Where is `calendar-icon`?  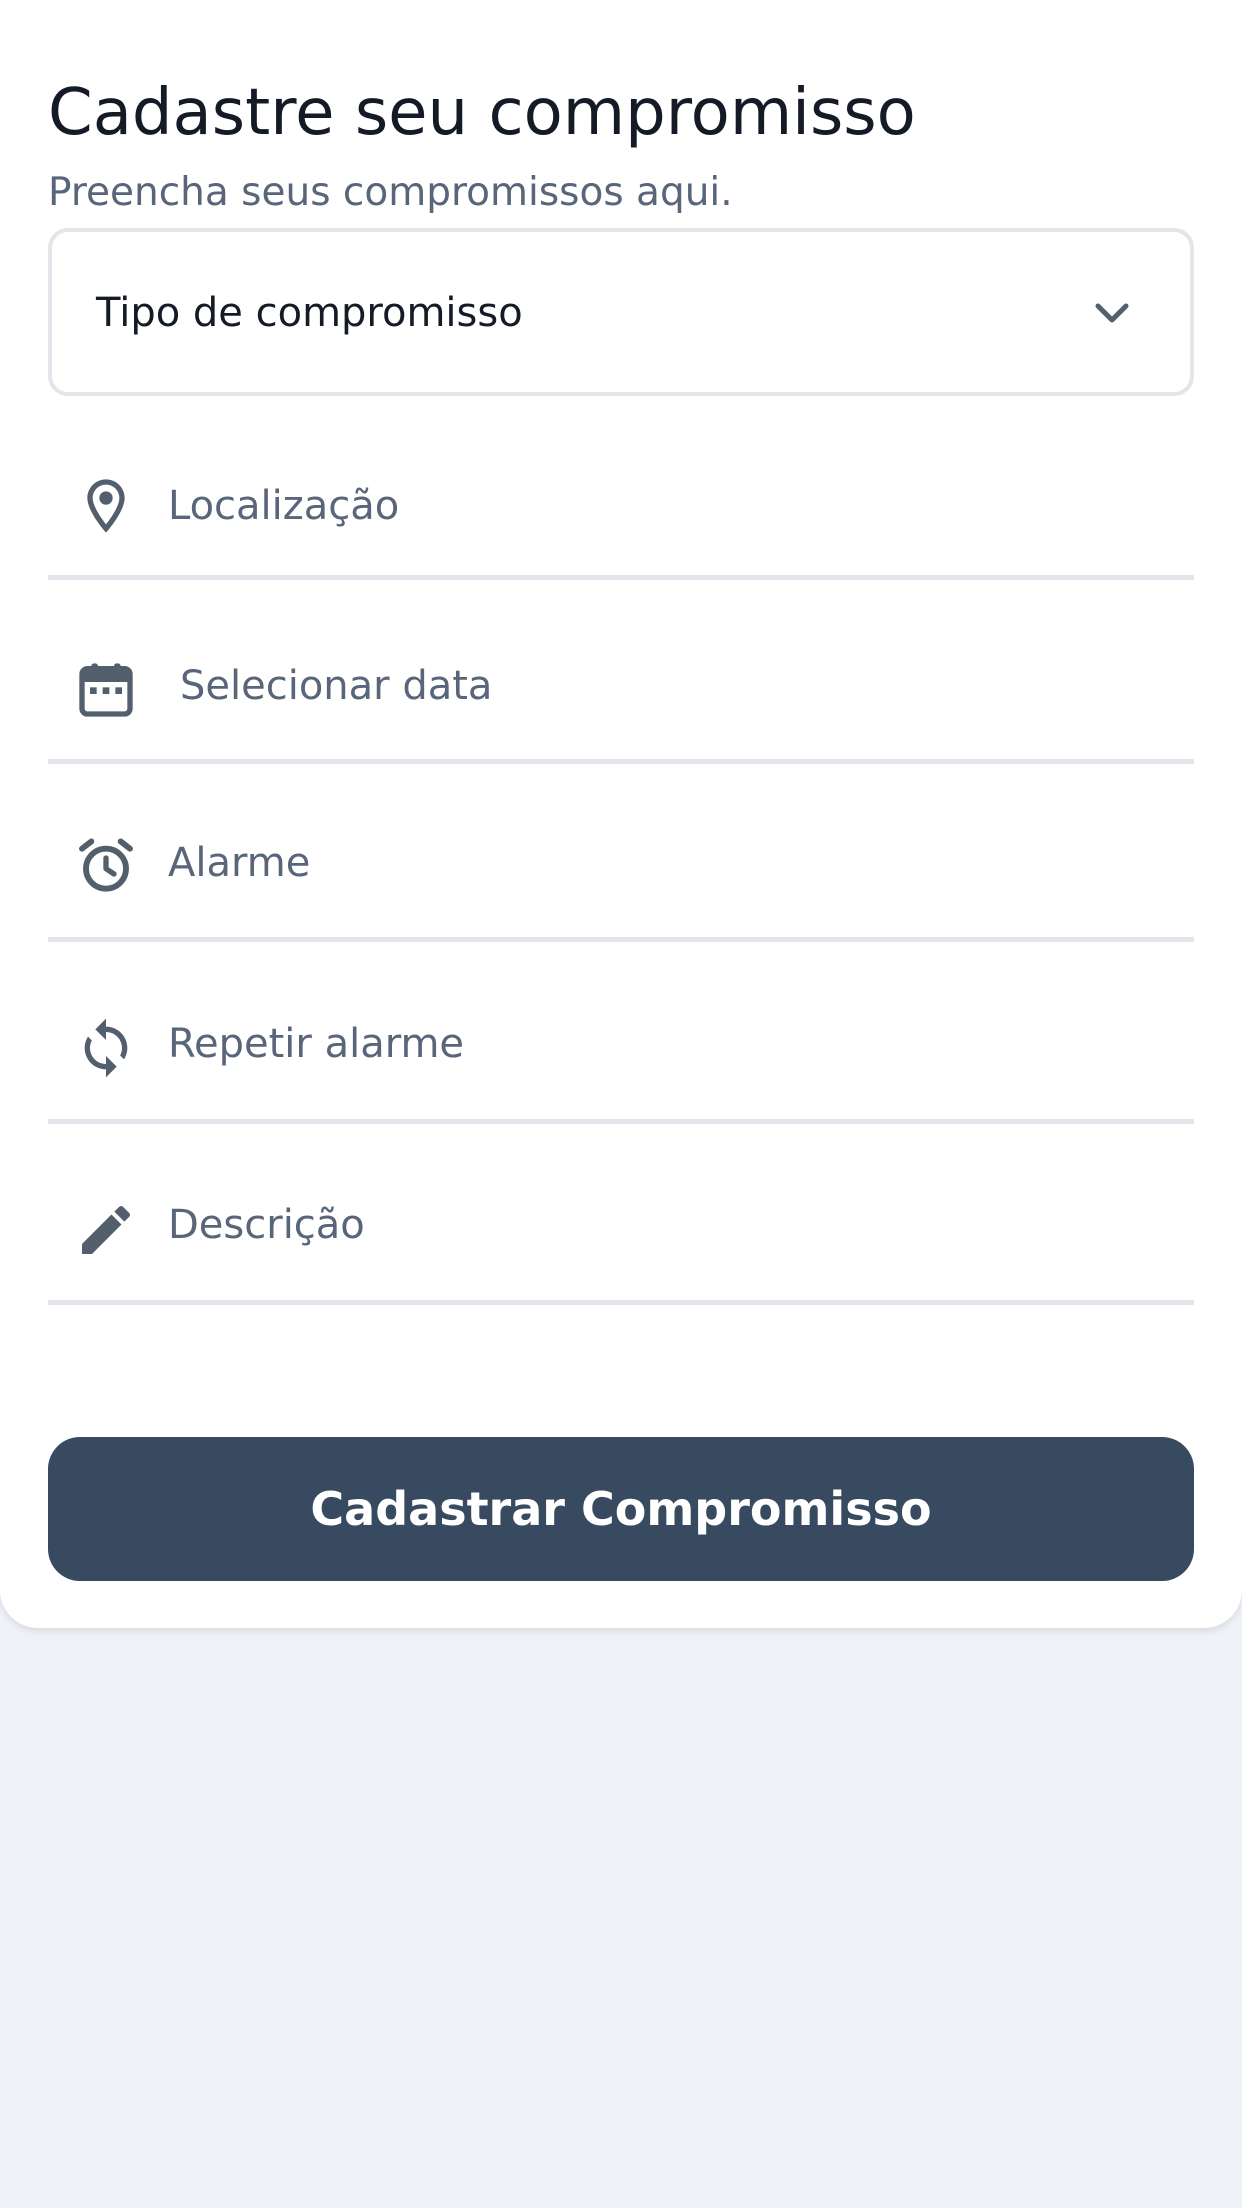 calendar-icon is located at coordinates (106, 690).